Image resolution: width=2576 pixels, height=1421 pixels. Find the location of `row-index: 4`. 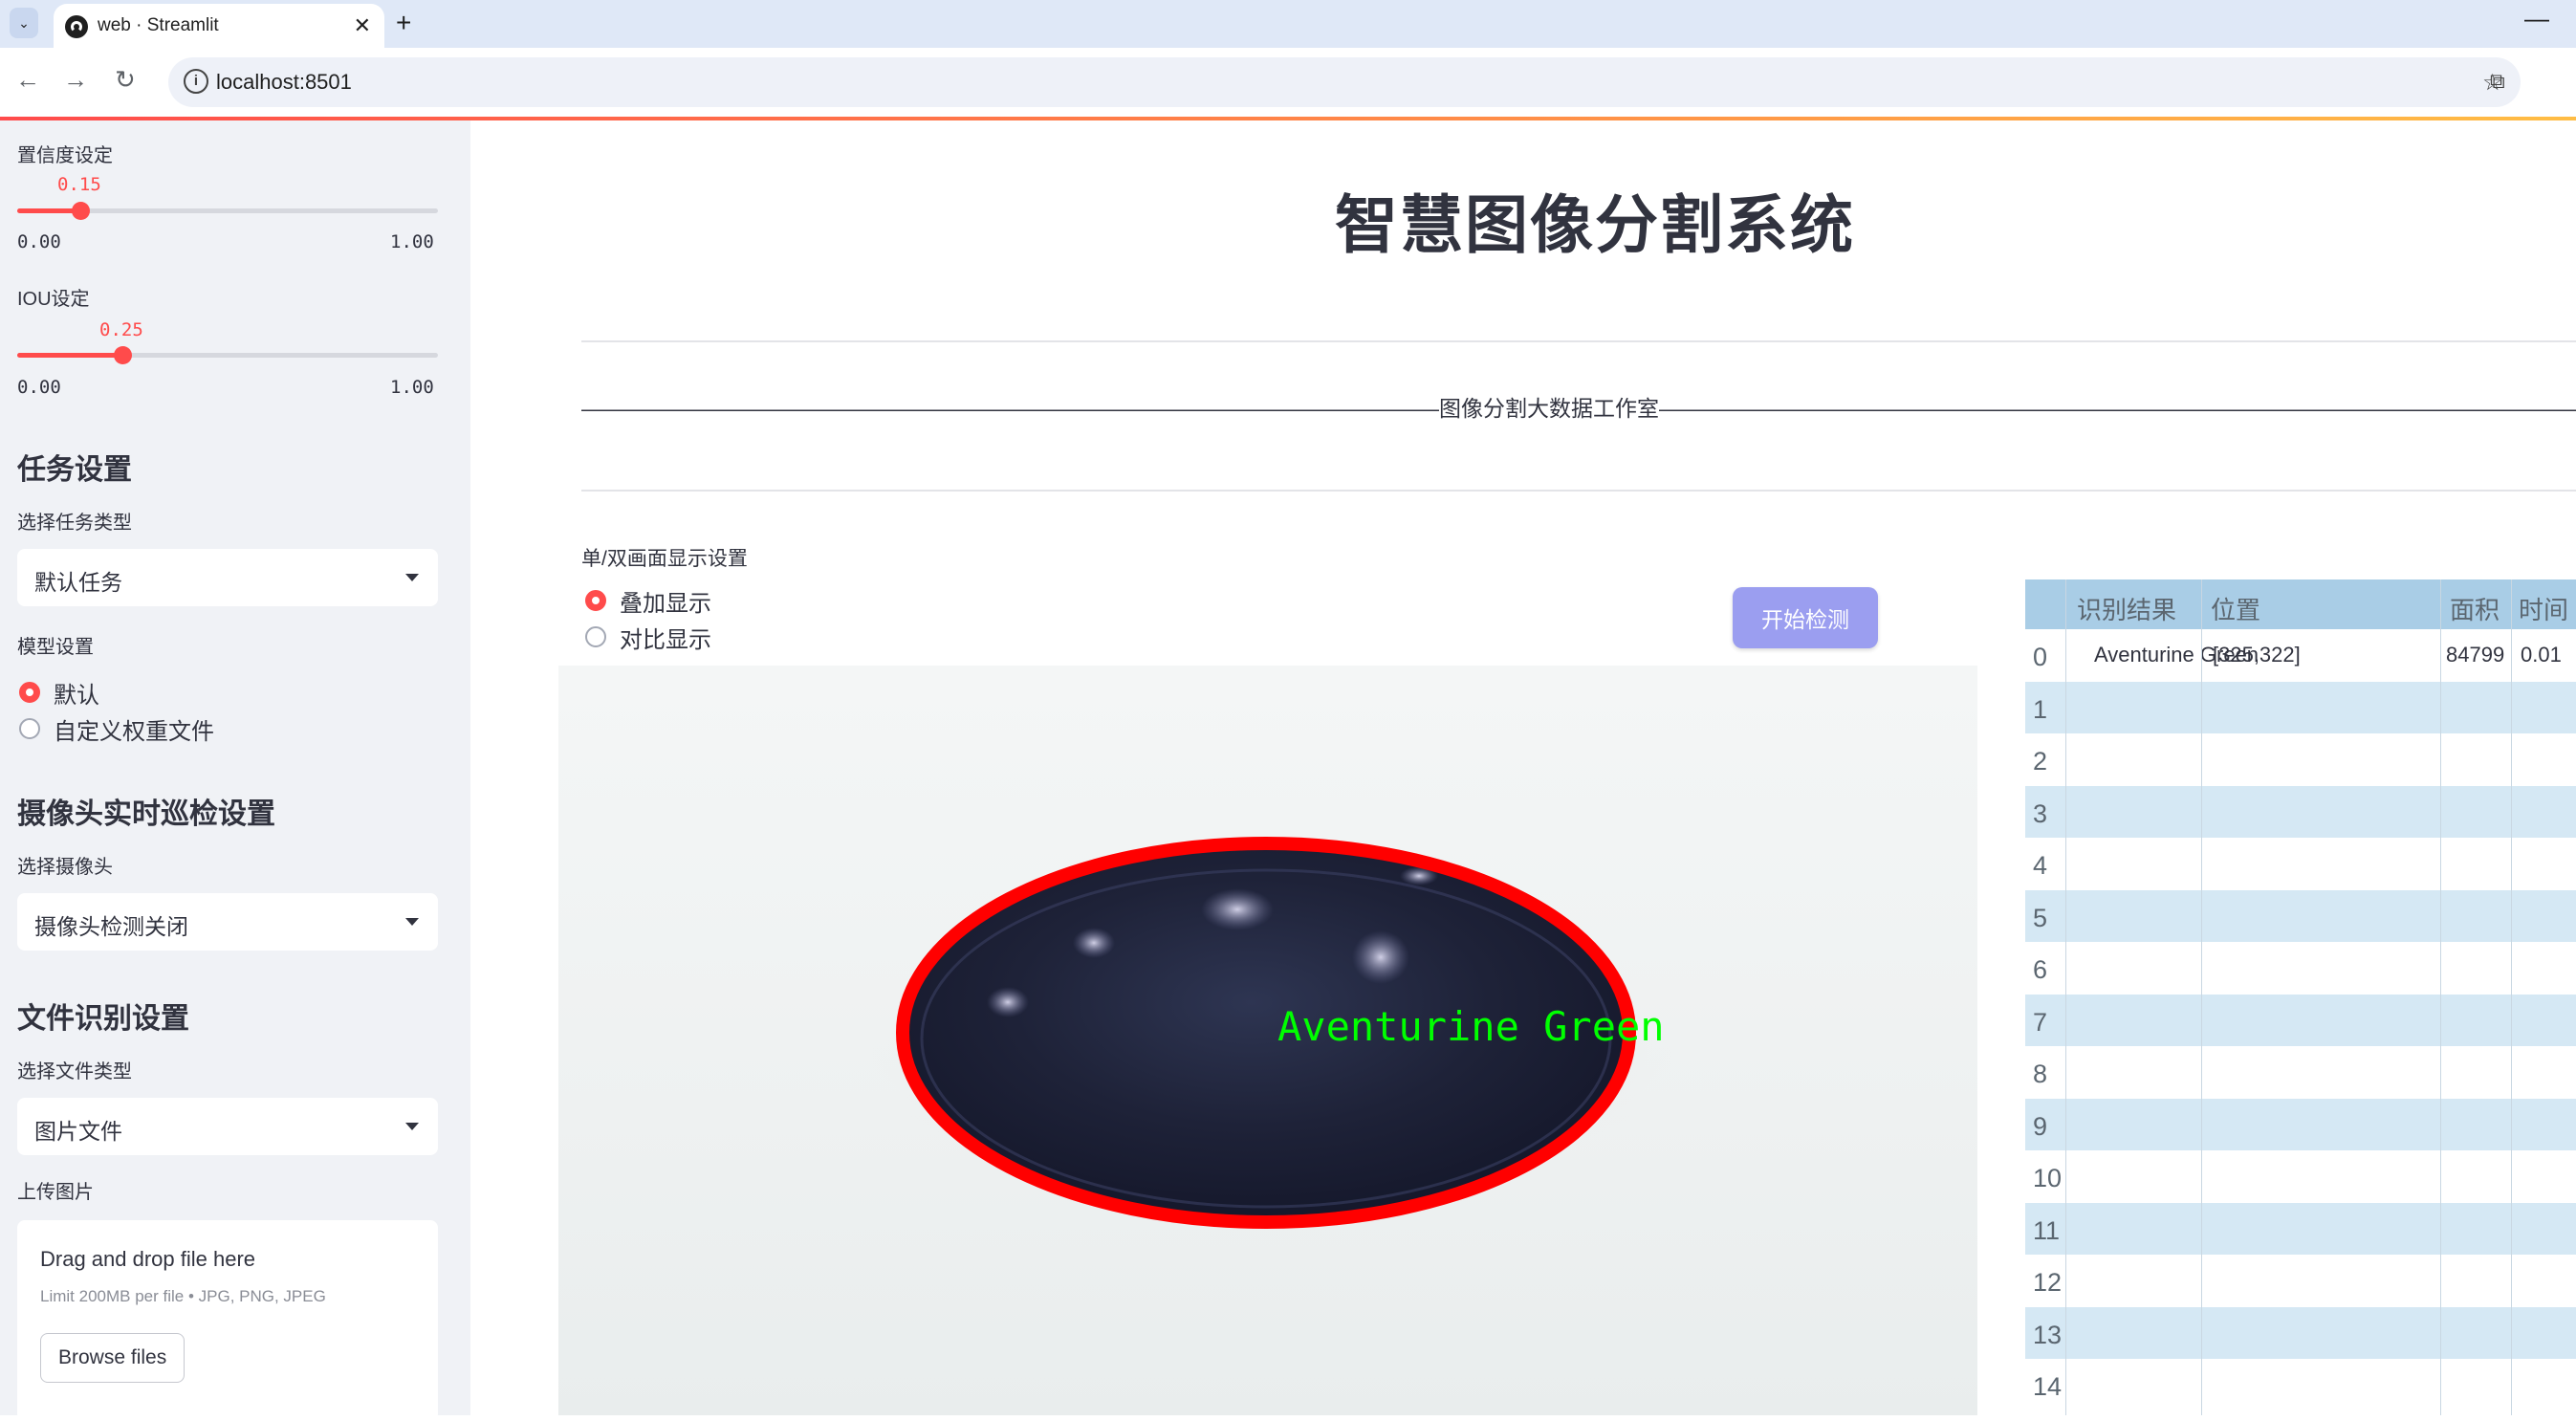

row-index: 4 is located at coordinates (2040, 865).